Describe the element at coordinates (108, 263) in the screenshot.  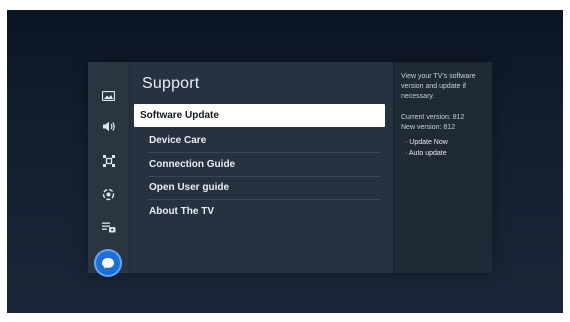
I see `support-icon` at that location.